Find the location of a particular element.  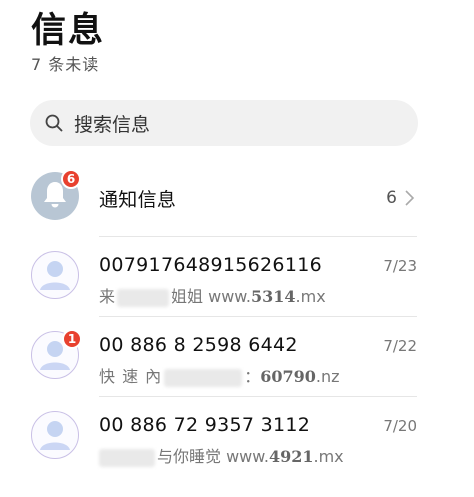

conversation-preview: 与你睡觉 www.4921.mx is located at coordinates (221, 455).